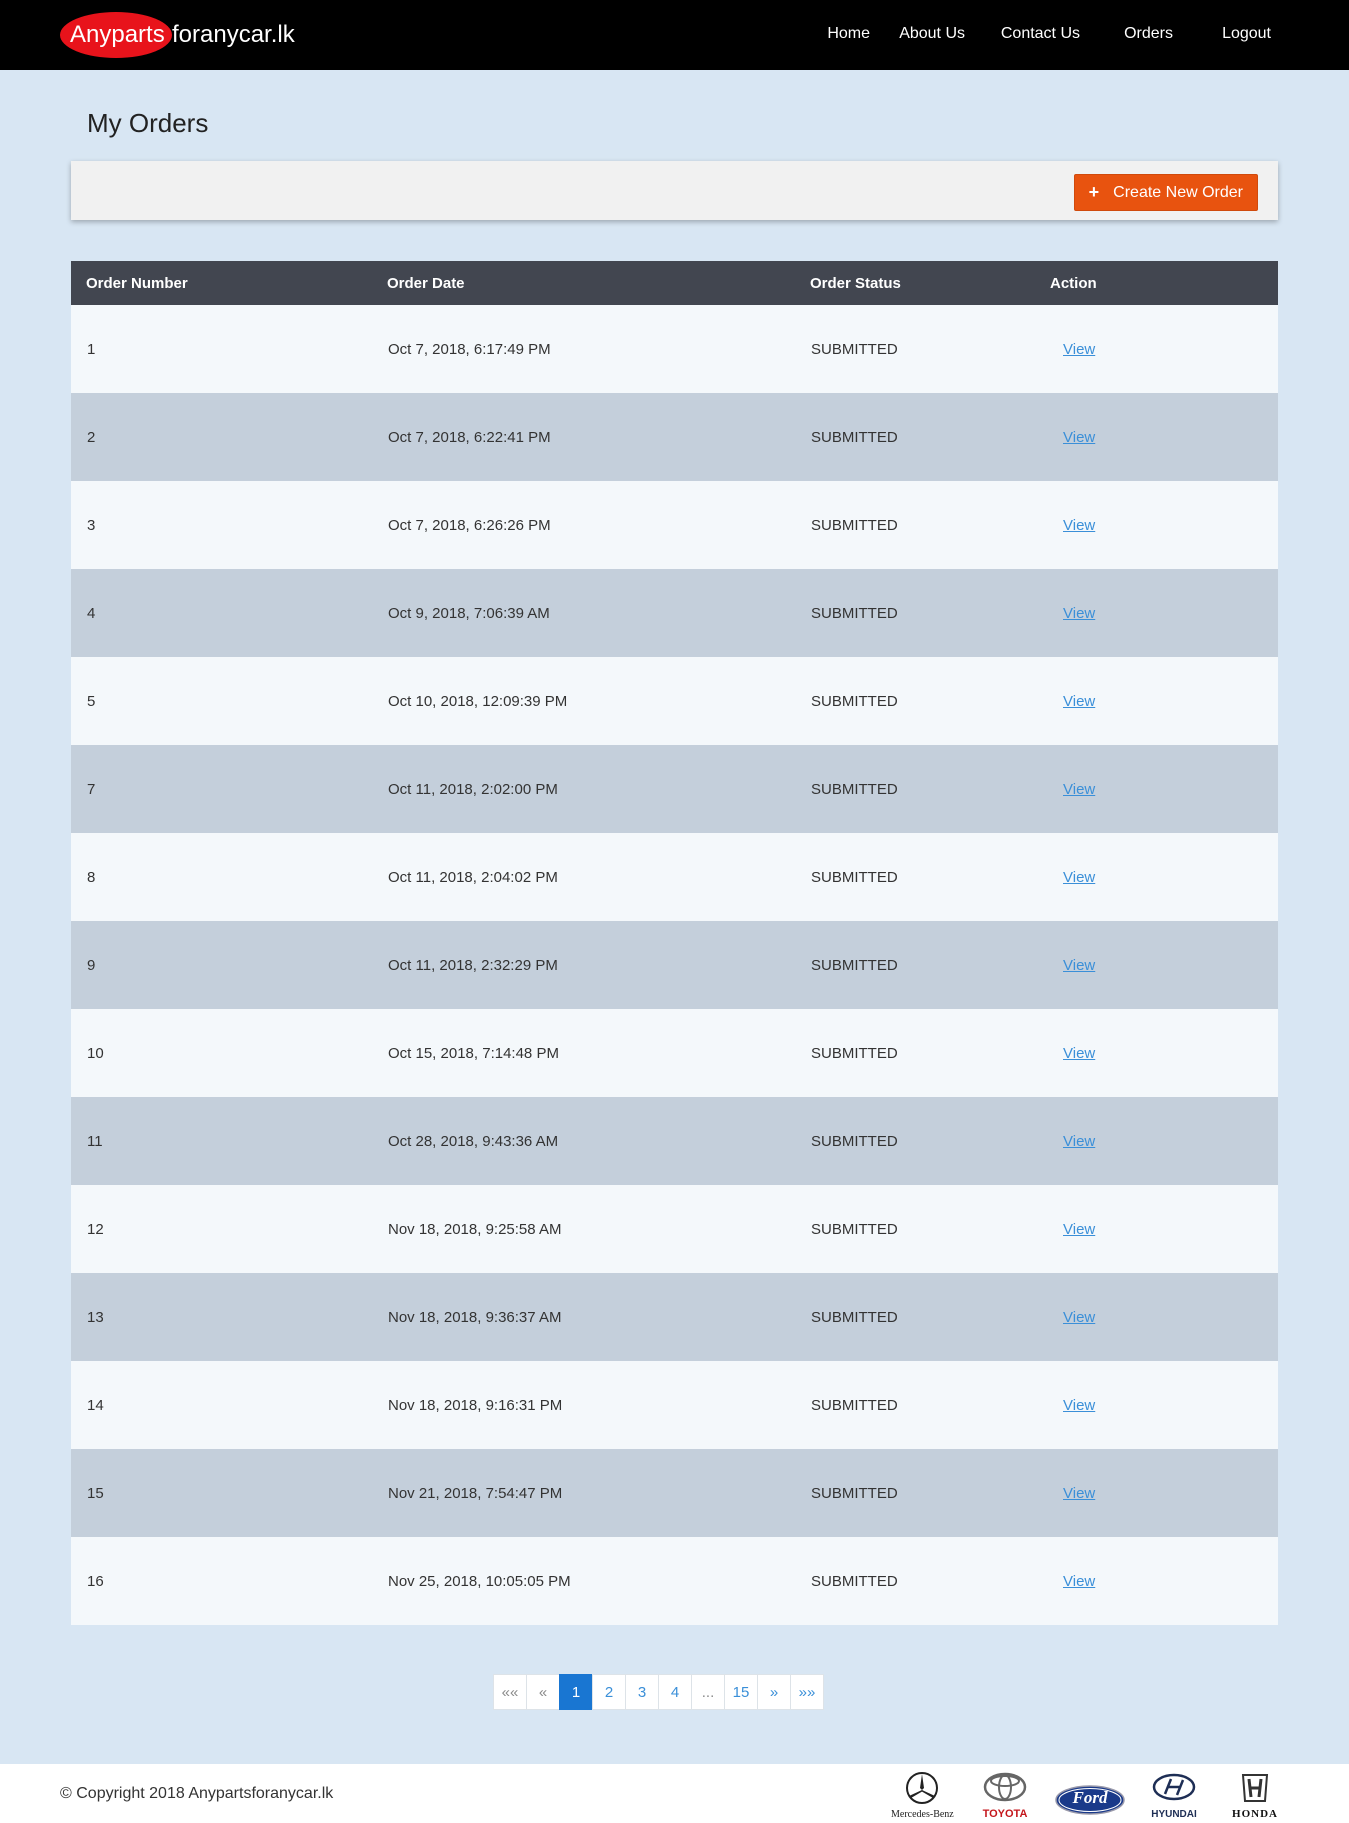 This screenshot has width=1349, height=1823. I want to click on table-row: 9 Oct 11, 2018, 2:32:29 PM SUBMITTED View, so click(674, 965).